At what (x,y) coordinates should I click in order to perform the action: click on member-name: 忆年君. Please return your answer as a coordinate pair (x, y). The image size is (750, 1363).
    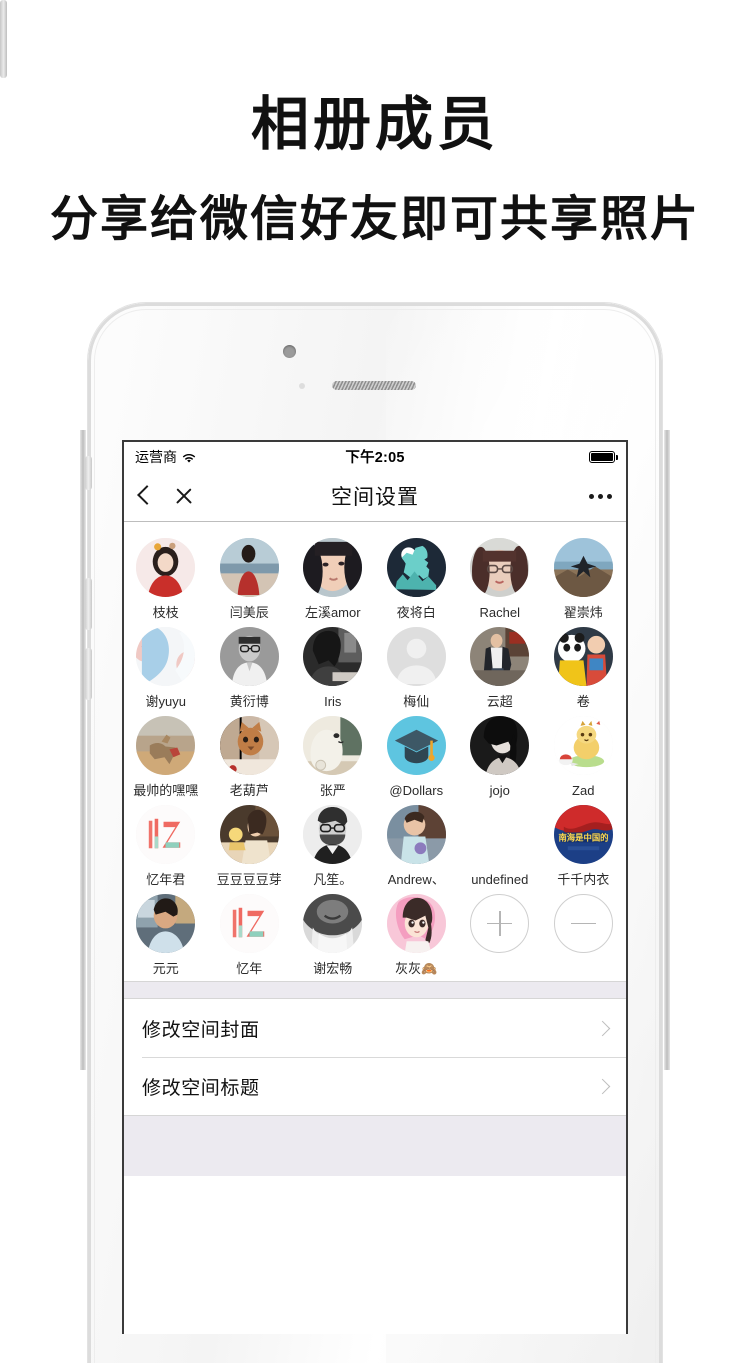
    Looking at the image, I should click on (166, 879).